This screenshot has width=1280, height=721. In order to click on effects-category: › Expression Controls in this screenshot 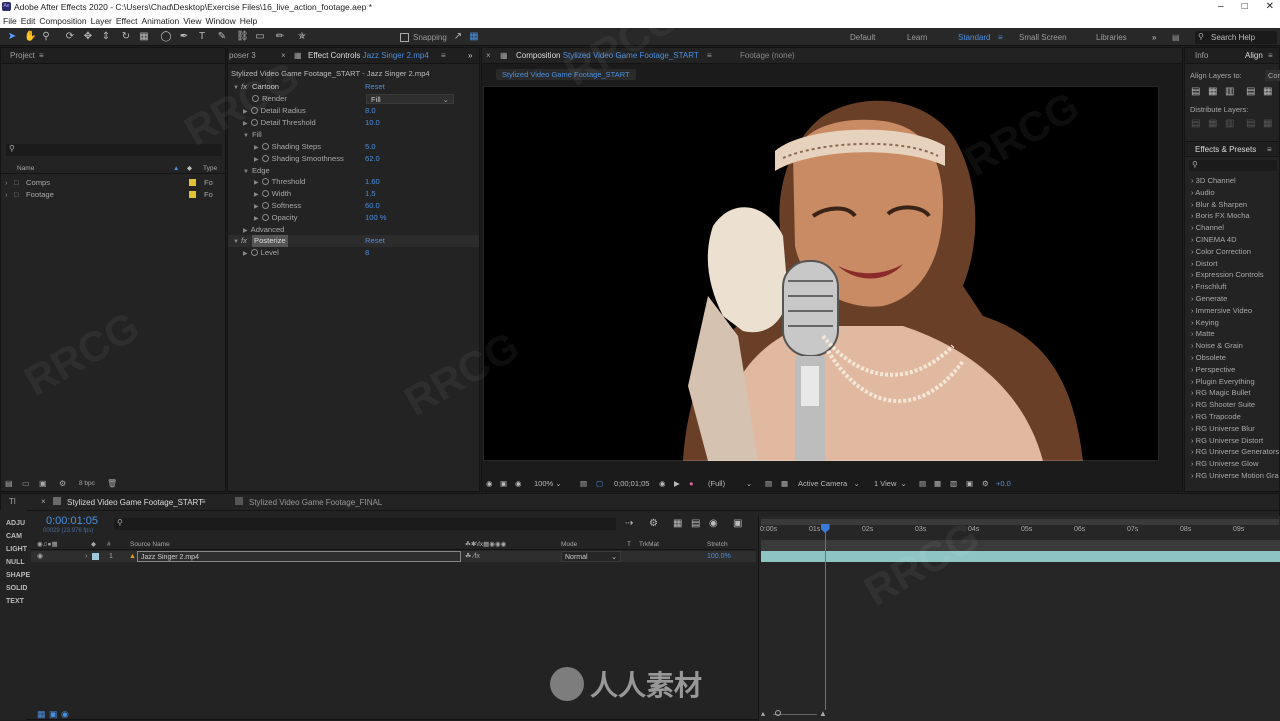, I will do `click(1227, 275)`.